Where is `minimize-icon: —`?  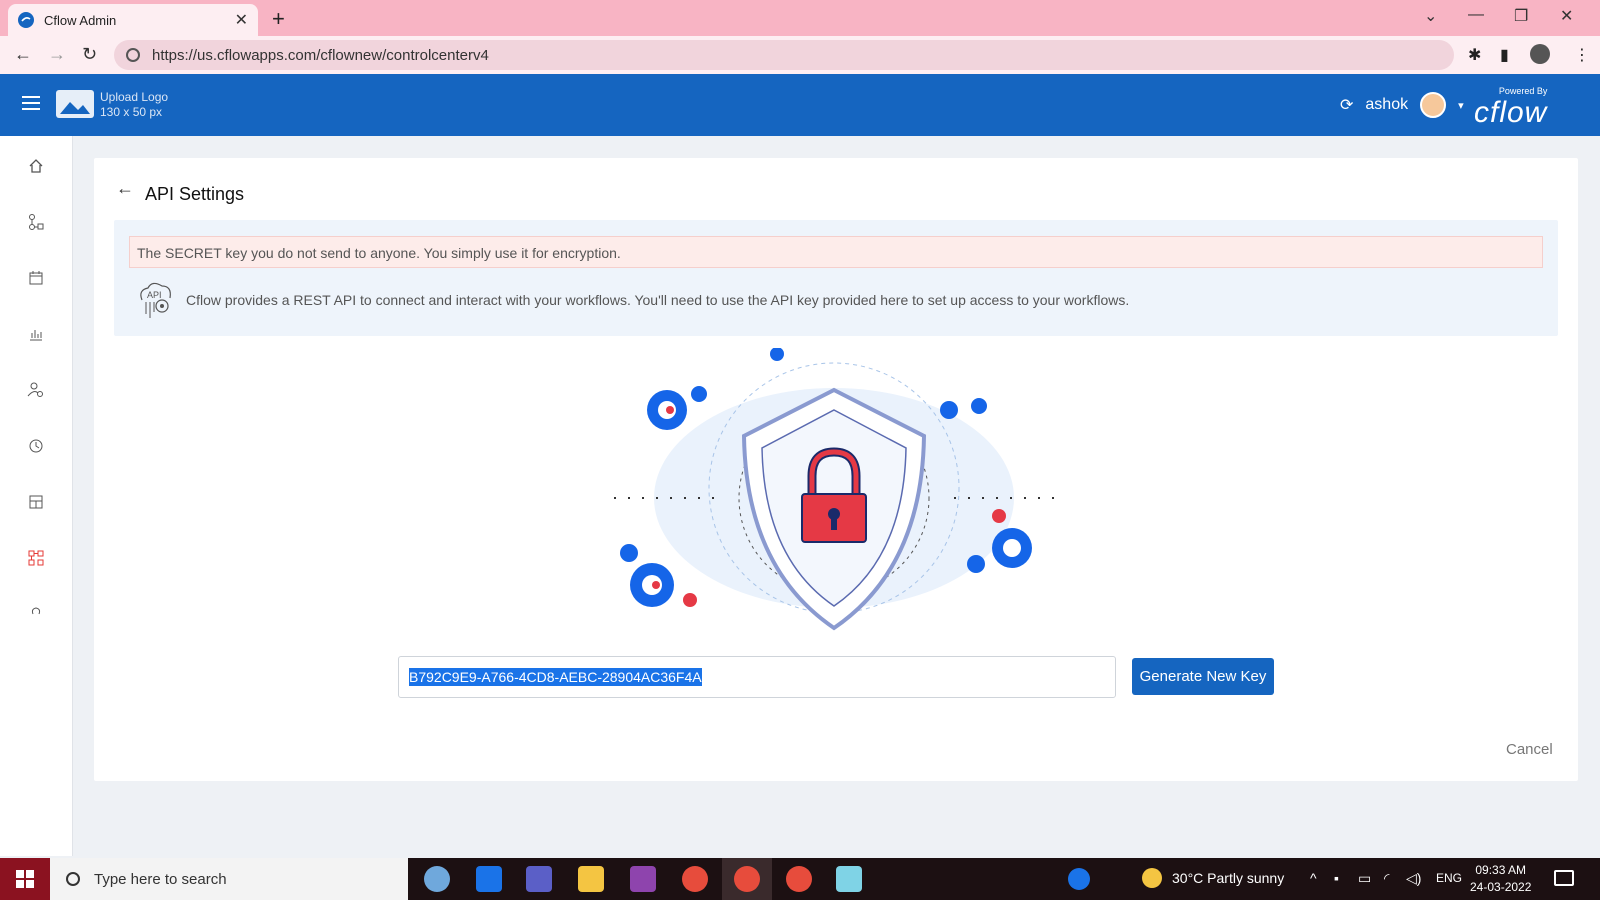 minimize-icon: — is located at coordinates (1476, 15).